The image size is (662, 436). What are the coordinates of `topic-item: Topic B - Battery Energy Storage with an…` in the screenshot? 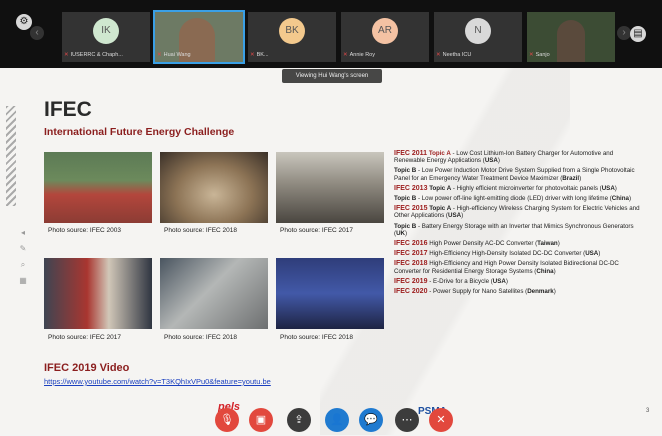 It's located at (514, 229).